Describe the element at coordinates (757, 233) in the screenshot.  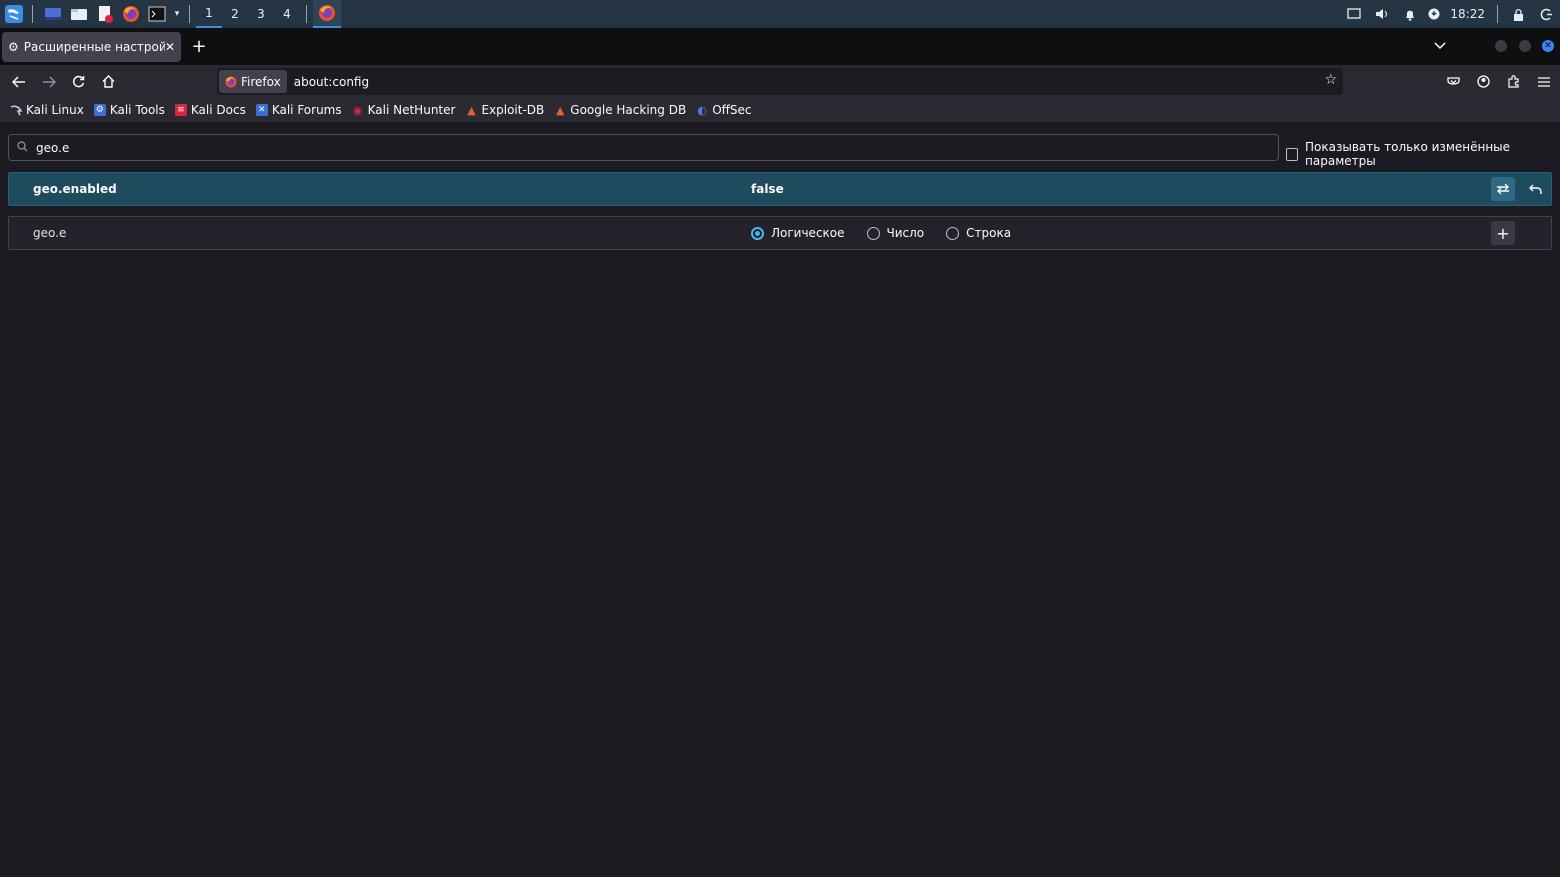
I see `radio-selected-indicator` at that location.